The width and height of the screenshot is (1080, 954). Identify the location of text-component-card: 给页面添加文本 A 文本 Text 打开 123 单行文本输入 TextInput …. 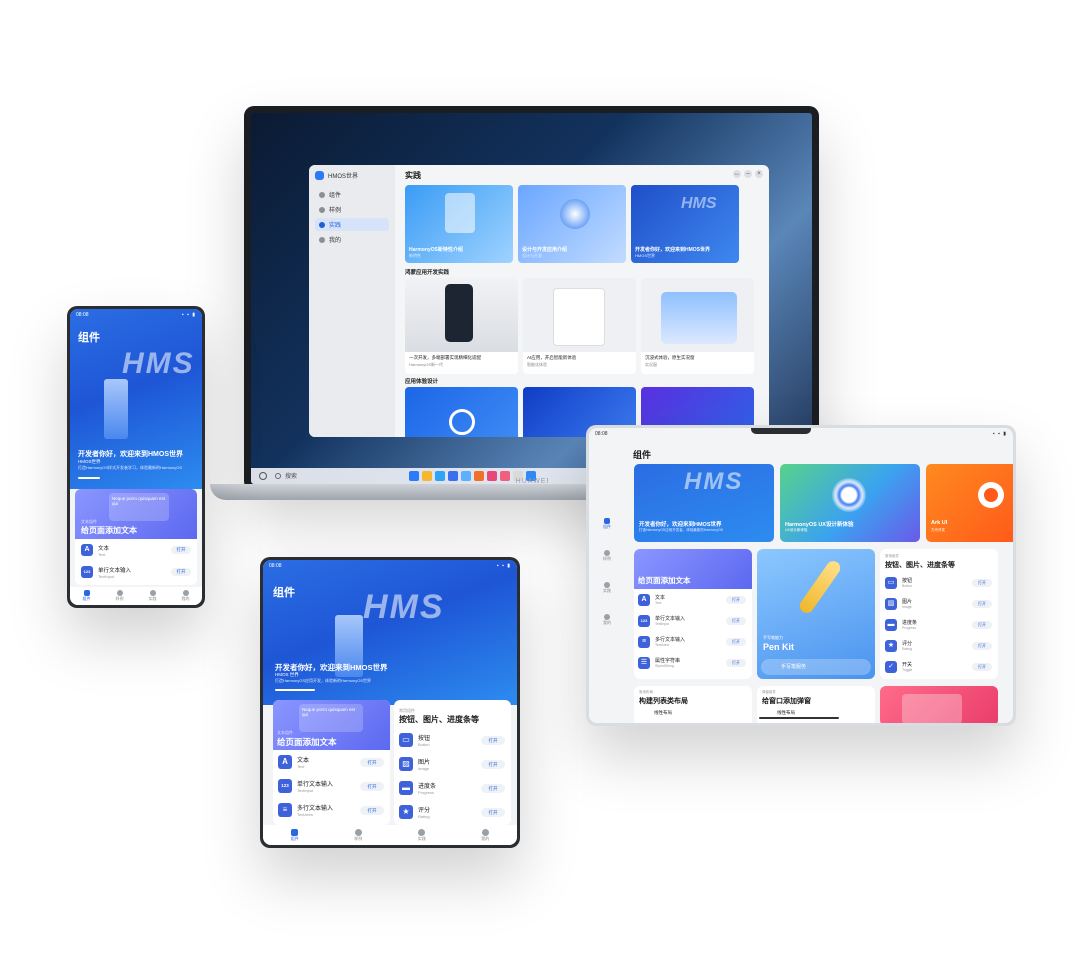
(693, 614).